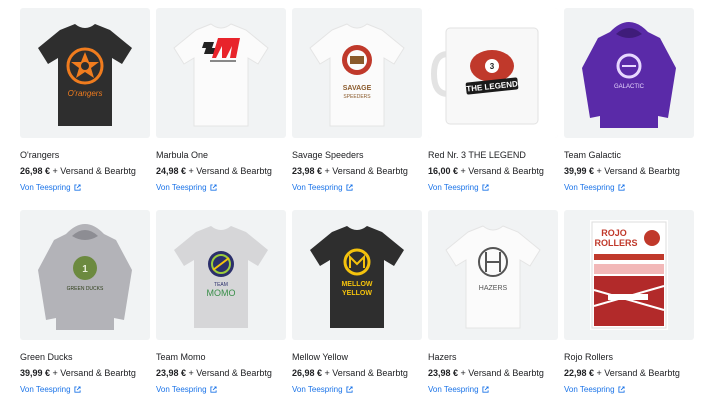 The width and height of the screenshot is (712, 405). I want to click on product-image: TEAM MOMO, so click(221, 275).